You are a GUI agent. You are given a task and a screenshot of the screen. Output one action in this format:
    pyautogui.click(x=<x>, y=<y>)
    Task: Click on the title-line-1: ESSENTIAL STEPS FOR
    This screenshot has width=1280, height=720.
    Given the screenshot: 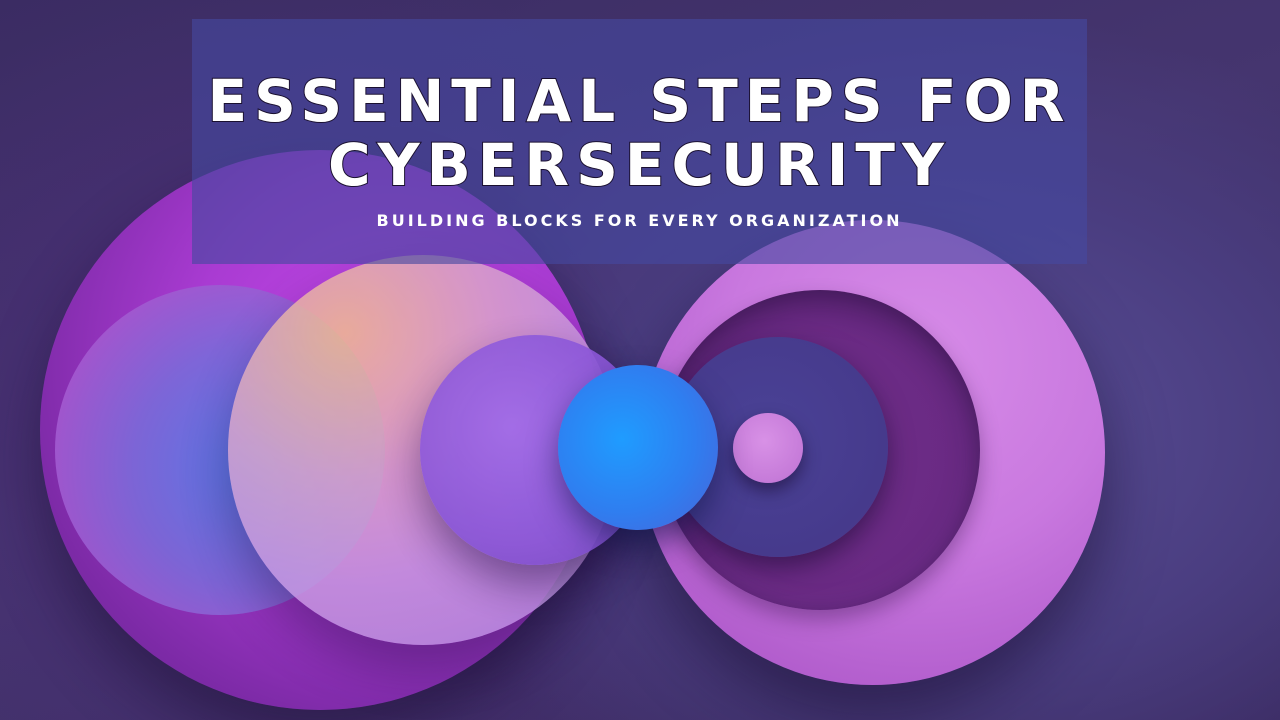 What is the action you would take?
    pyautogui.click(x=639, y=101)
    